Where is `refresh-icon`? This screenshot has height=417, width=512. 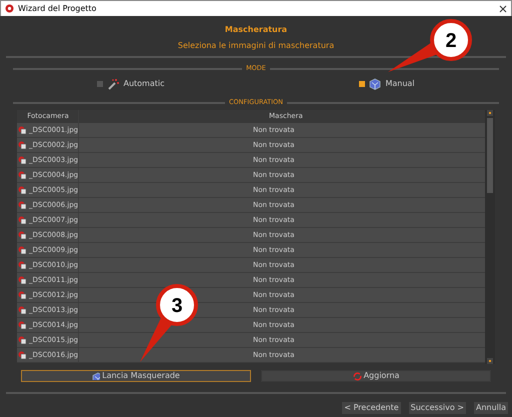
refresh-icon is located at coordinates (357, 376).